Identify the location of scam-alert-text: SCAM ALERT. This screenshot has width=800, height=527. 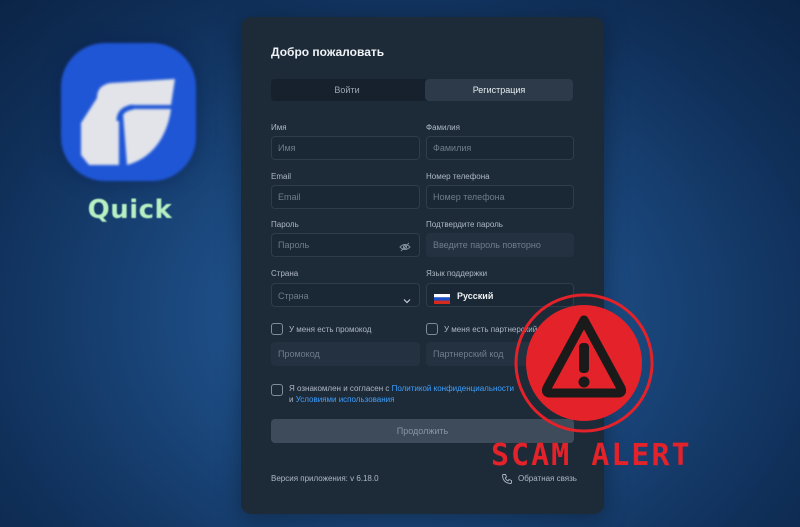
(591, 455).